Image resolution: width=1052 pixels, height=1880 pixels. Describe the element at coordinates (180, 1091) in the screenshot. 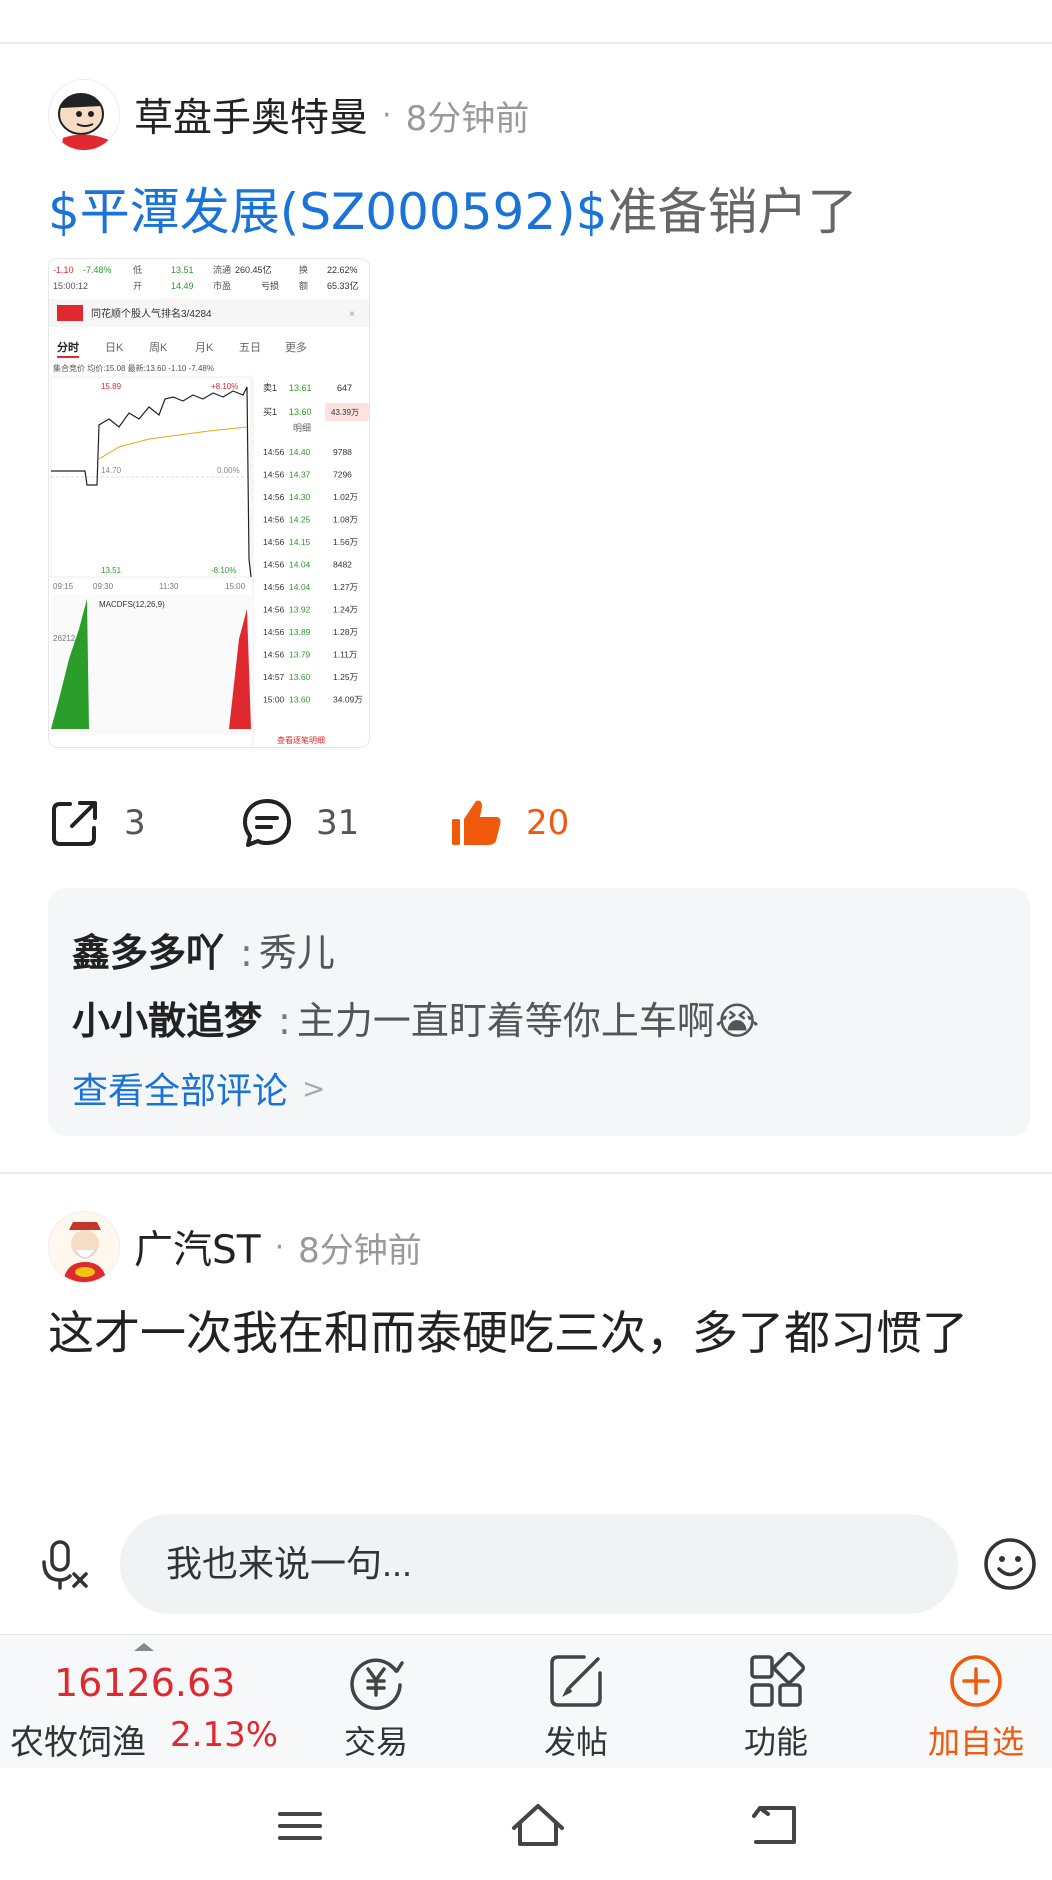

I see `view-all-label: 查看全部评论` at that location.